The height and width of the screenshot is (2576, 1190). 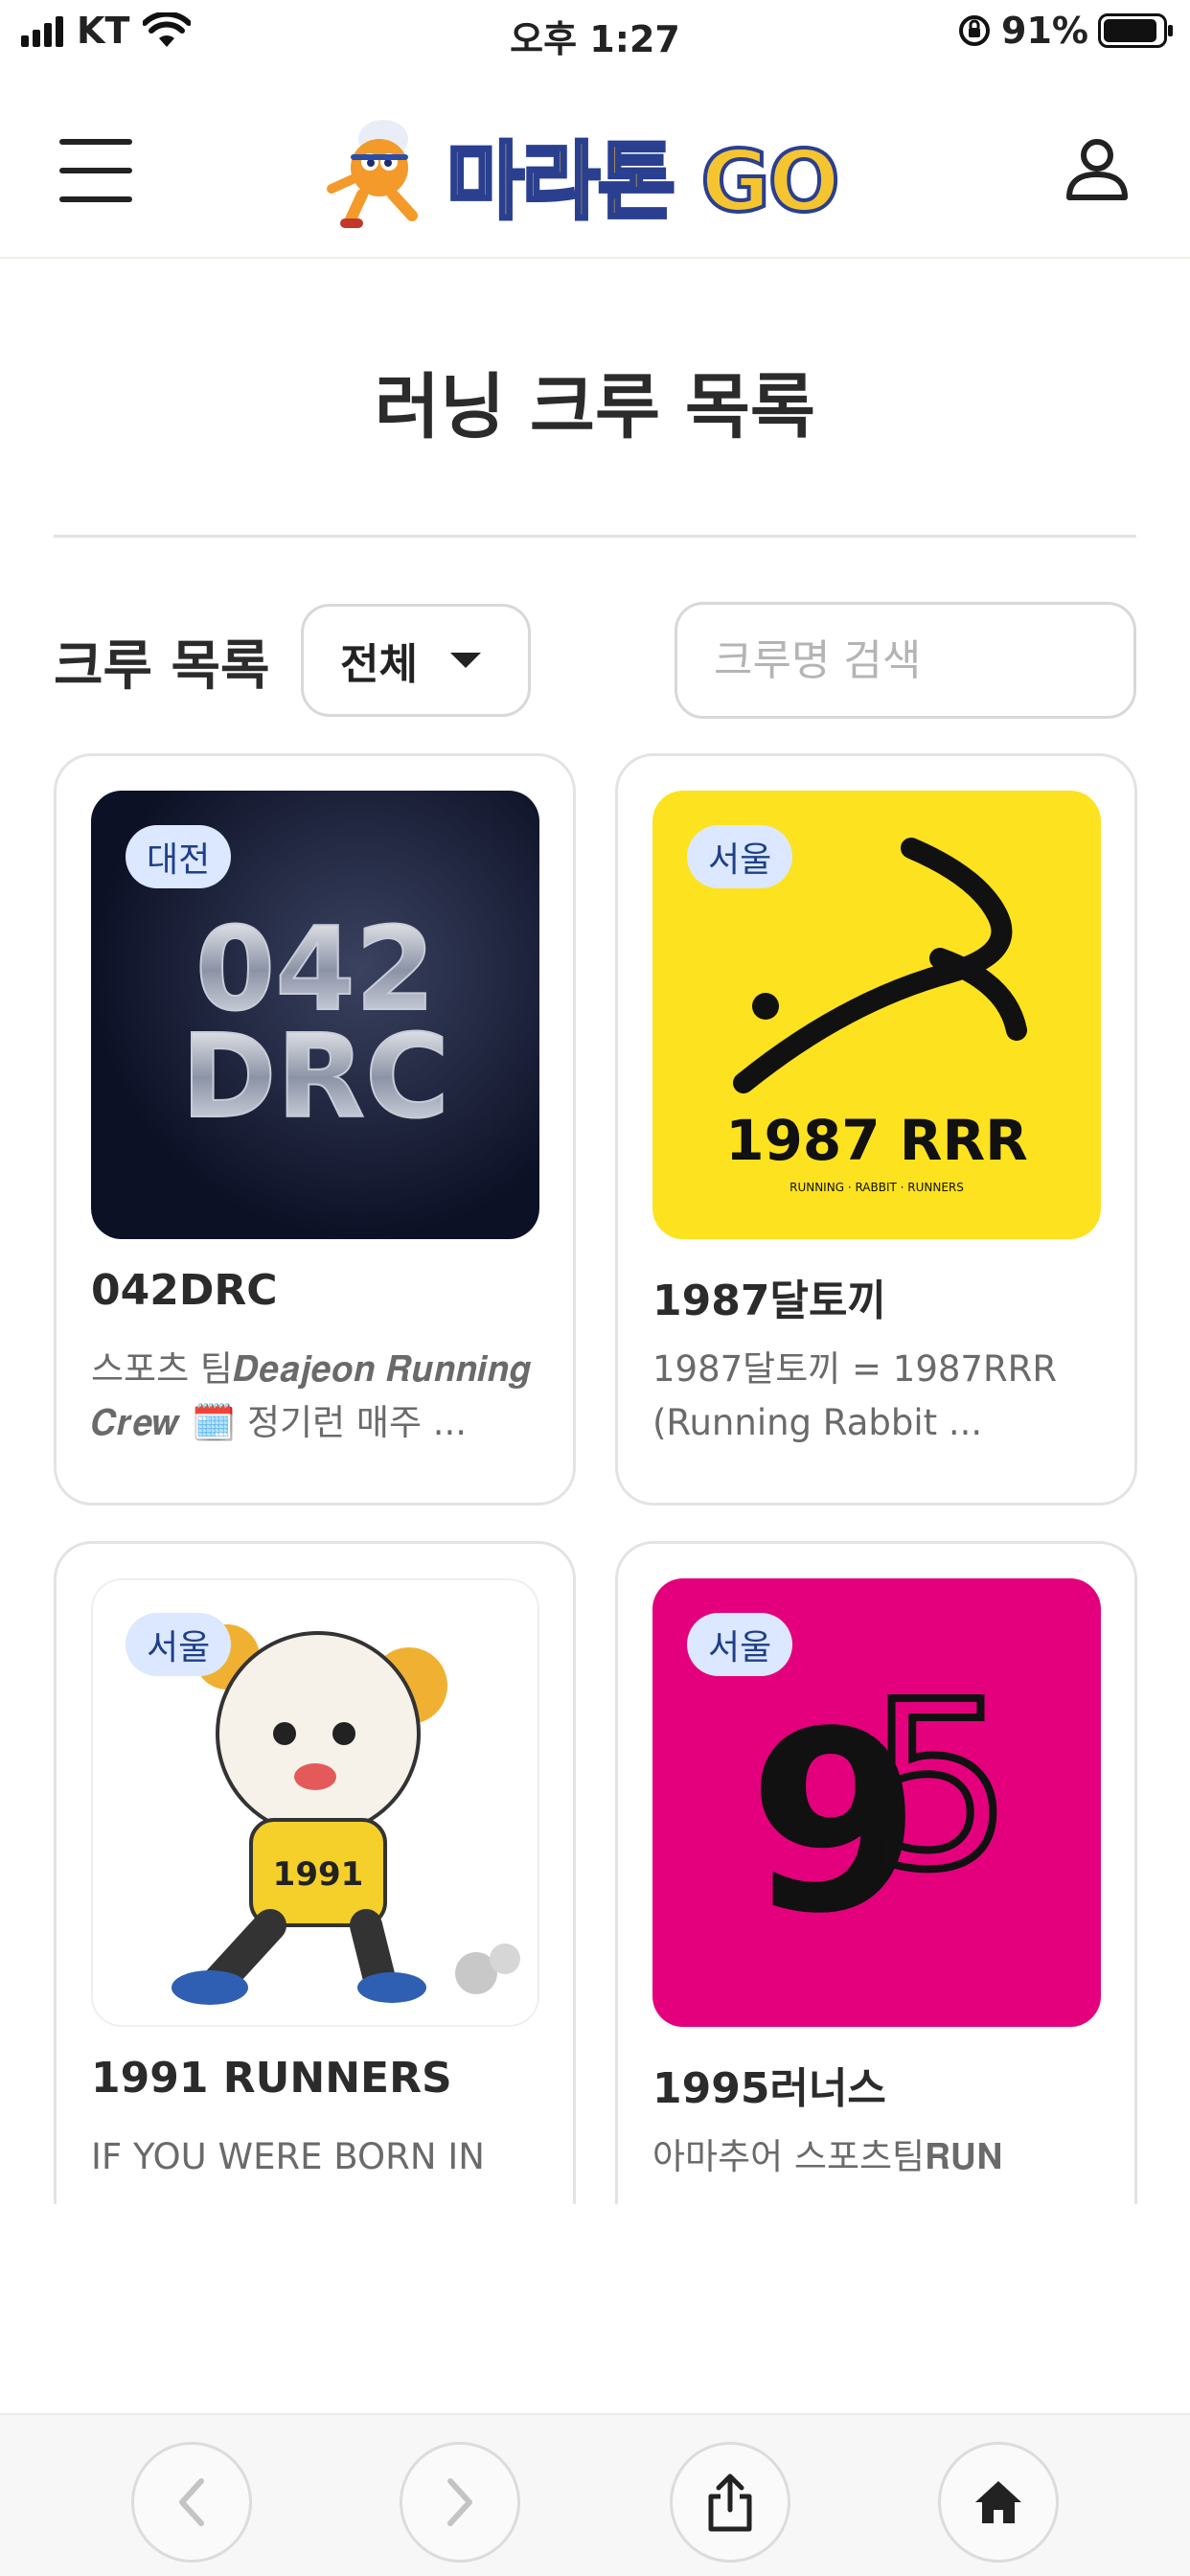 What do you see at coordinates (975, 30) in the screenshot?
I see `orientation-lock-icon` at bounding box center [975, 30].